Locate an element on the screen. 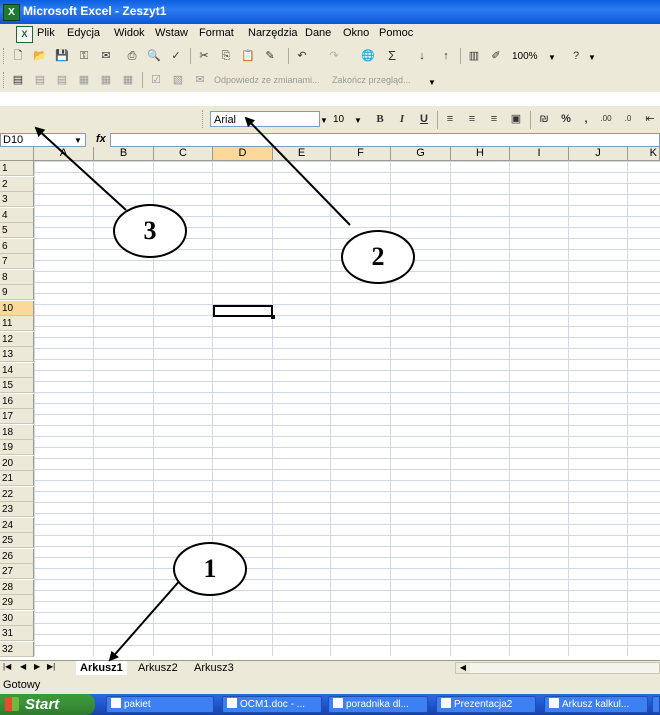 This screenshot has width=660, height=715. callout-1: 1 is located at coordinates (210, 569).